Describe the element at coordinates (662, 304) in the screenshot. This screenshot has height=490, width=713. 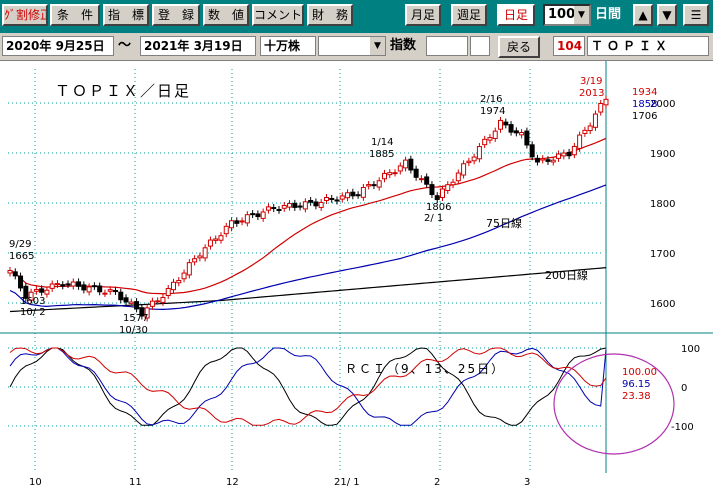
I see `price-tick-label: 1600` at that location.